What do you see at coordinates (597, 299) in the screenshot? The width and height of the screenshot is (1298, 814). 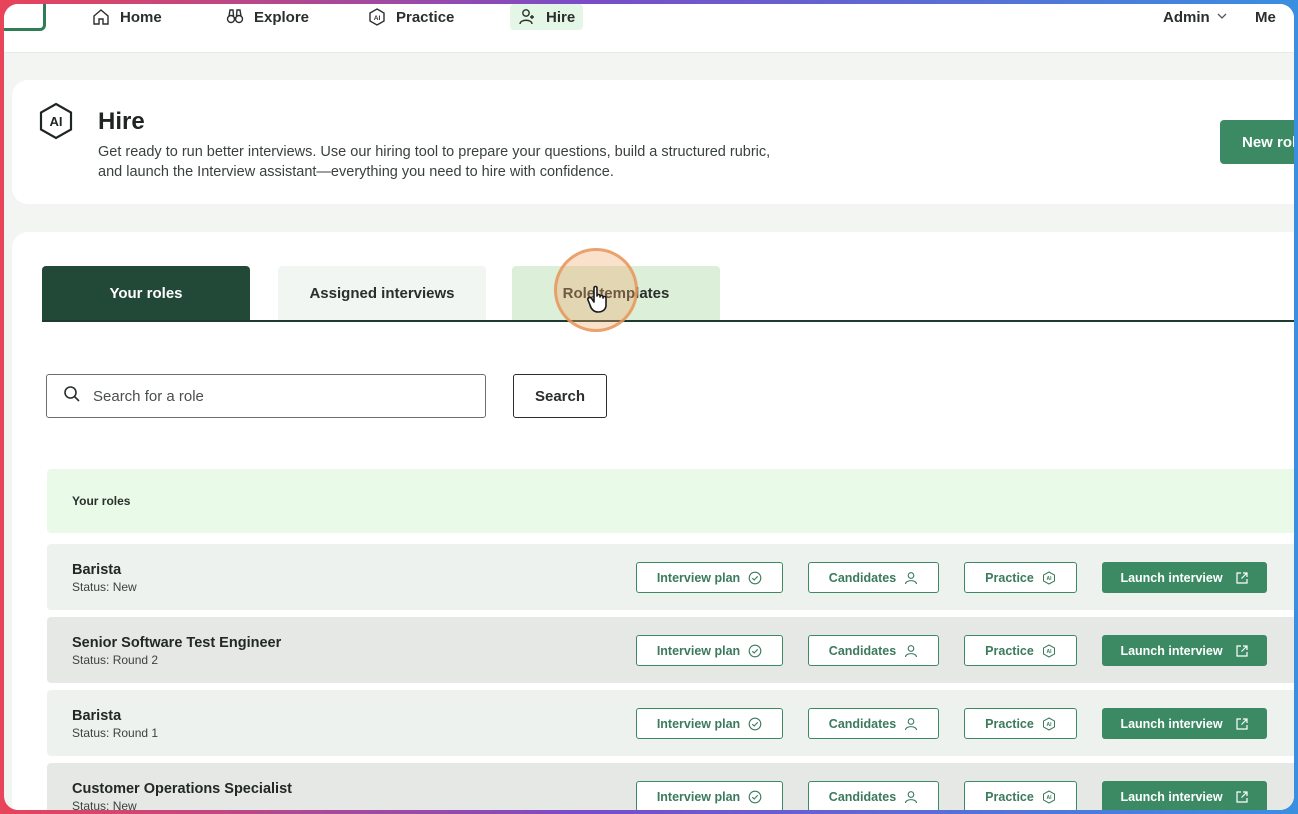 I see `hand-cursor-icon` at bounding box center [597, 299].